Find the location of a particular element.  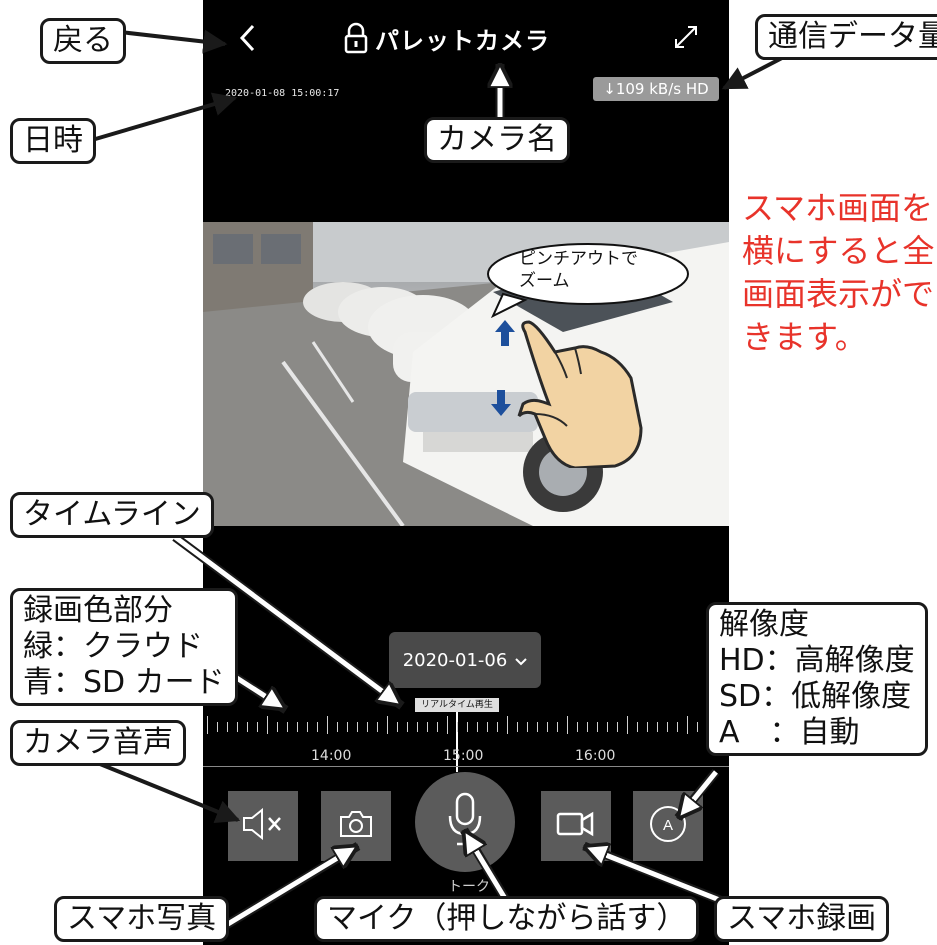

mute-button is located at coordinates (263, 826).